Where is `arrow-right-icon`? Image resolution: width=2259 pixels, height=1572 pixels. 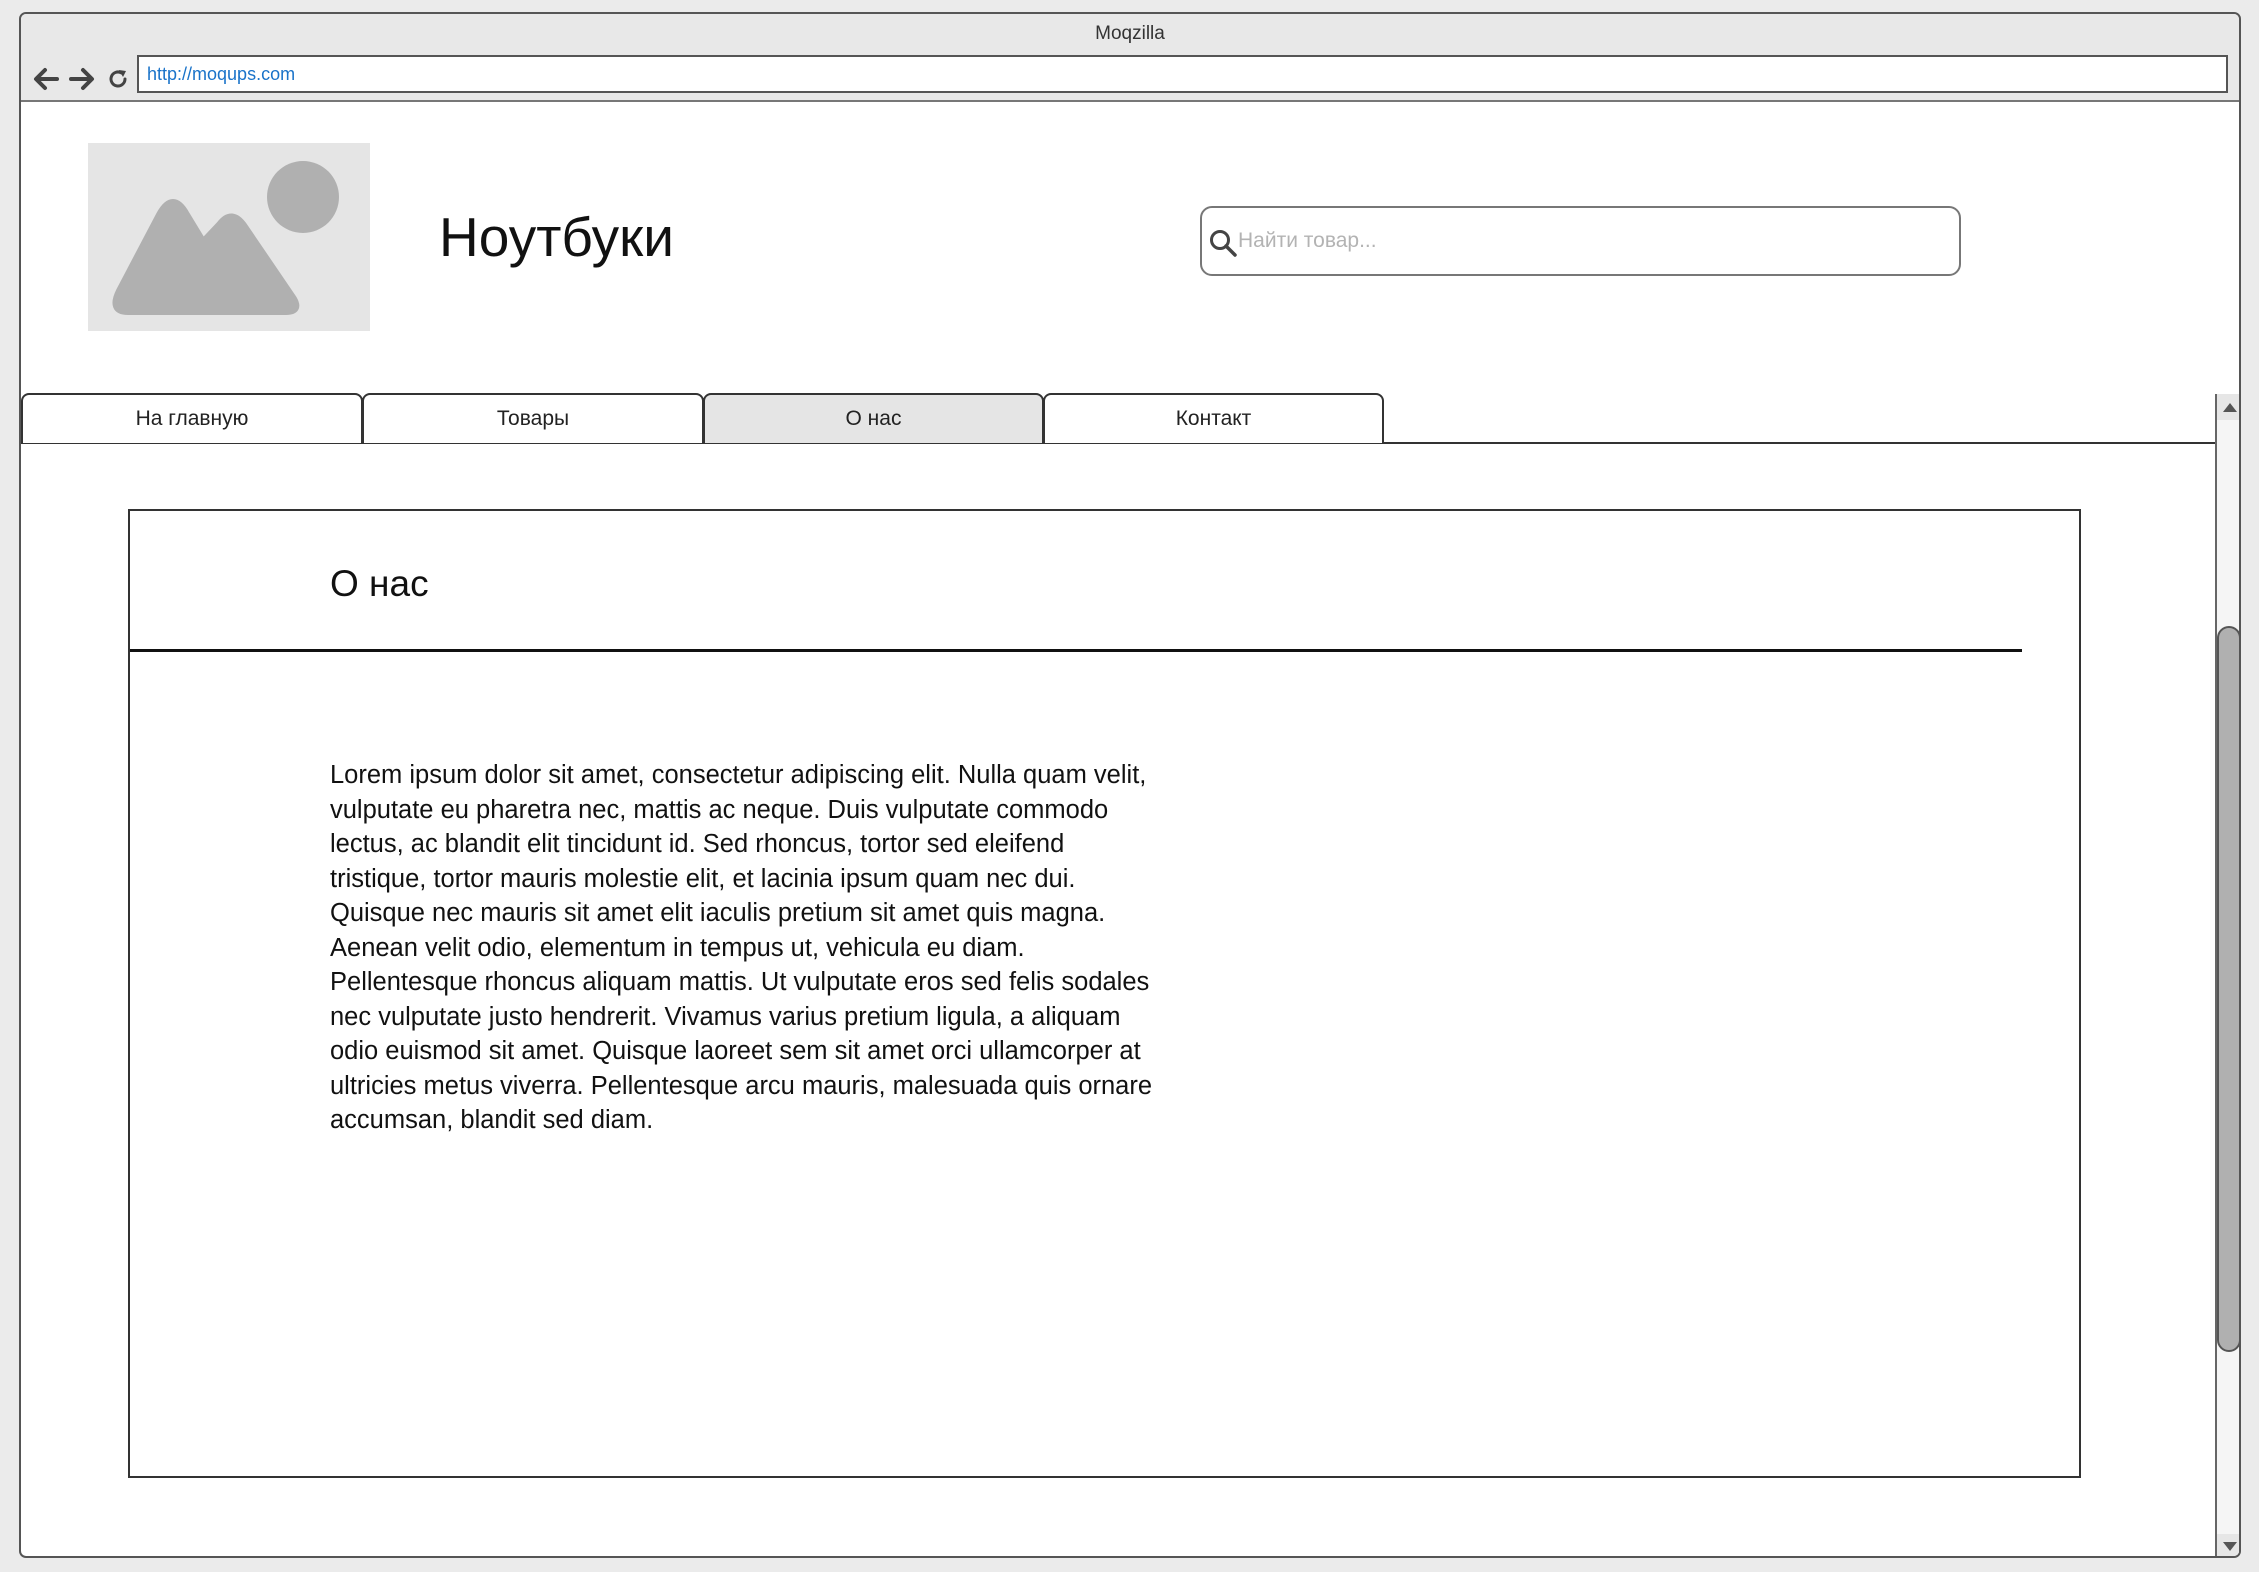
arrow-right-icon is located at coordinates (81, 79).